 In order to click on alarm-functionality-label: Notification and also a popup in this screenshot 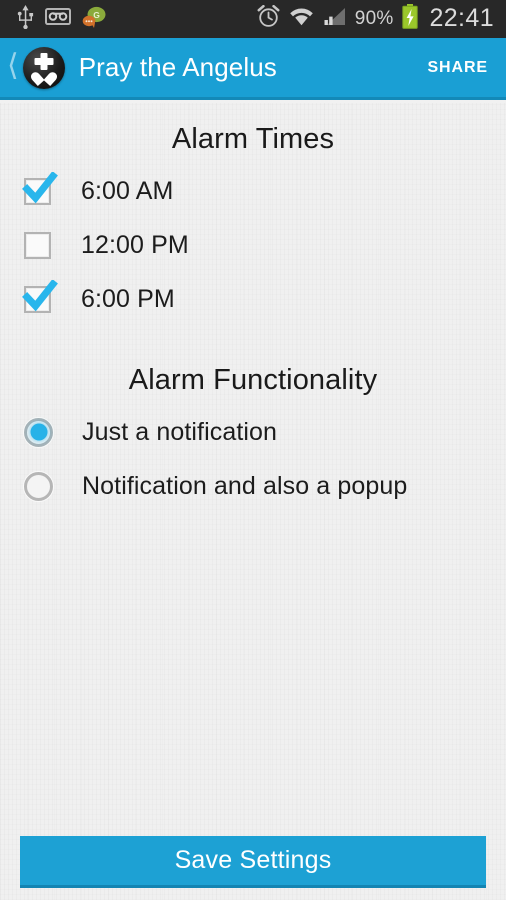, I will do `click(245, 485)`.